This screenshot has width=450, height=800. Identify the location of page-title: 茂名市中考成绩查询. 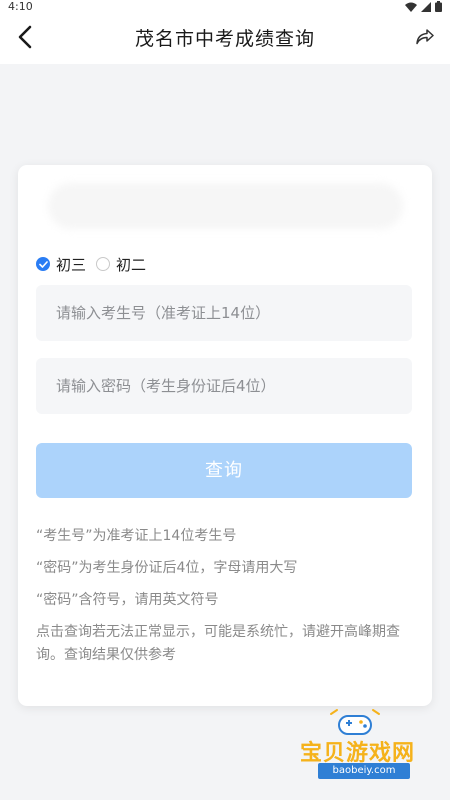
(224, 39).